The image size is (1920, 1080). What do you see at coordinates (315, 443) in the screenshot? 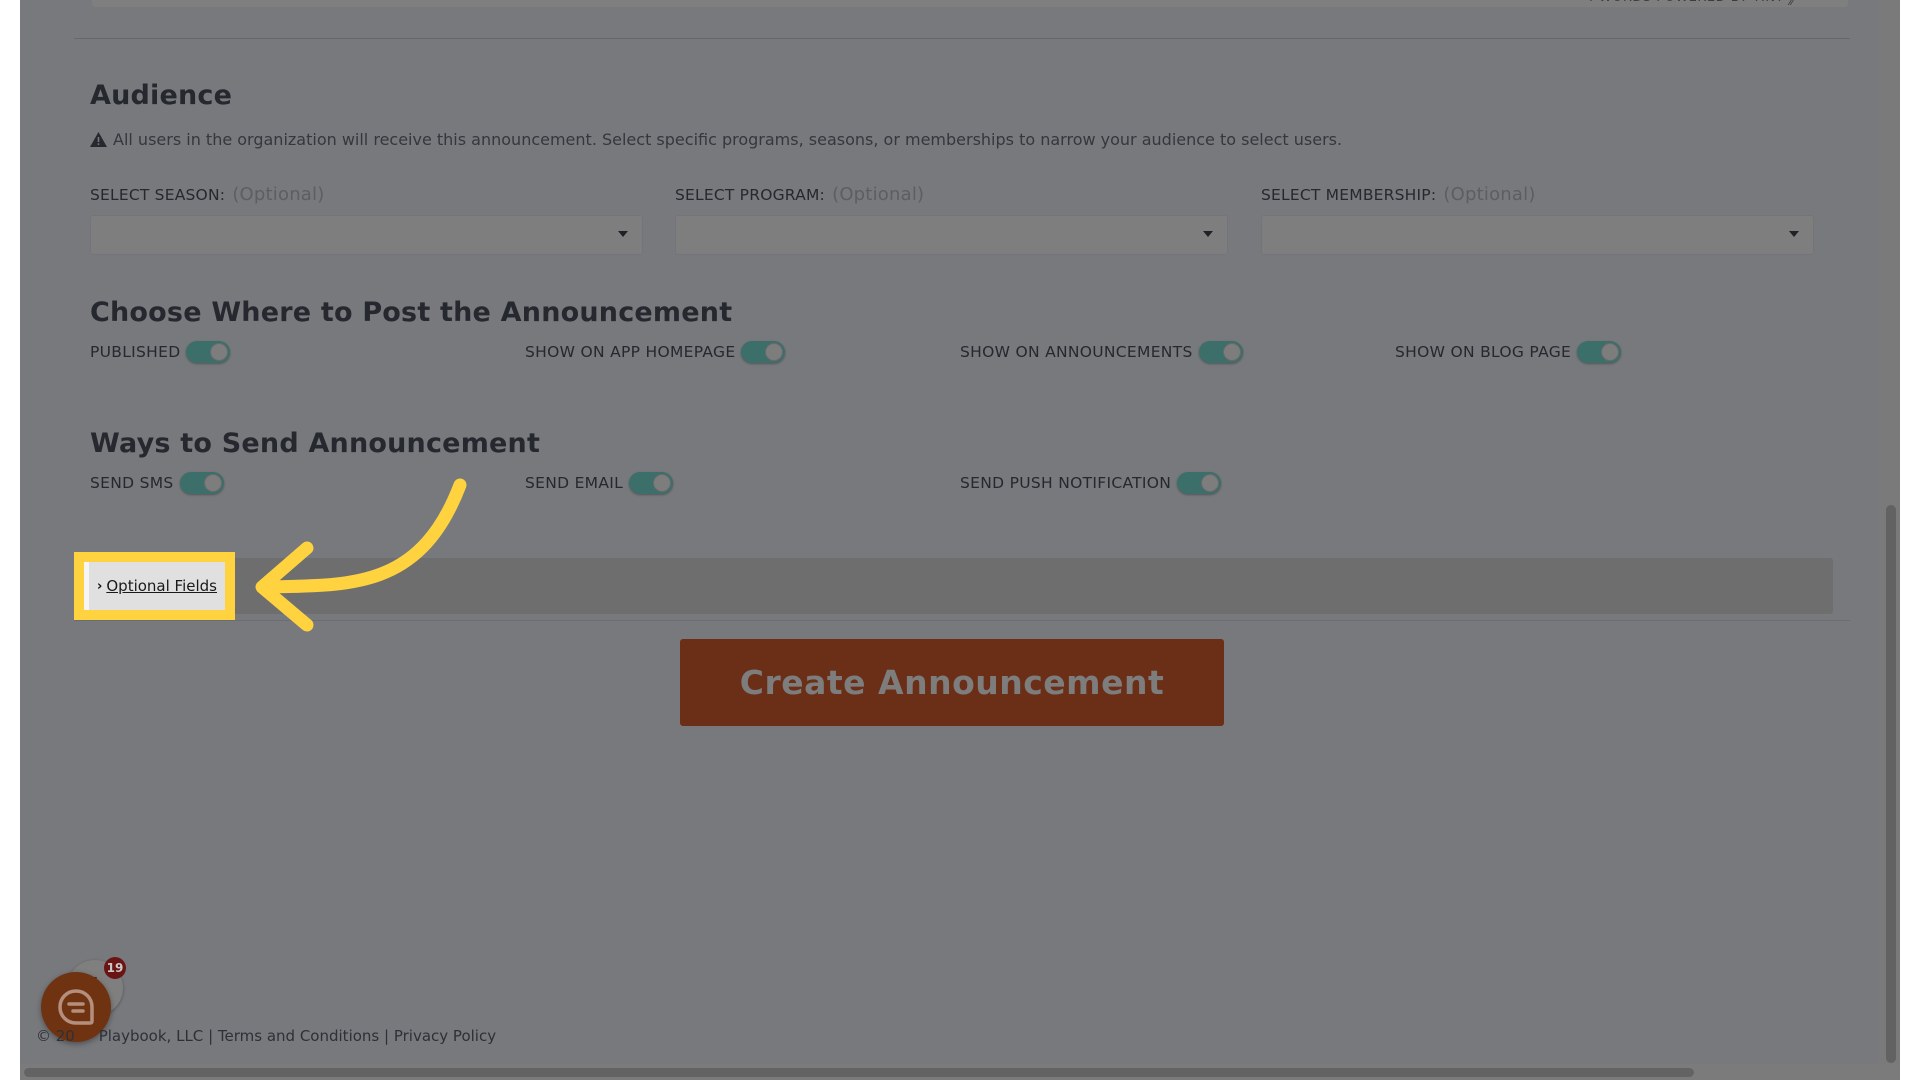
I see `send-ways-heading: Ways to Send Announcement` at bounding box center [315, 443].